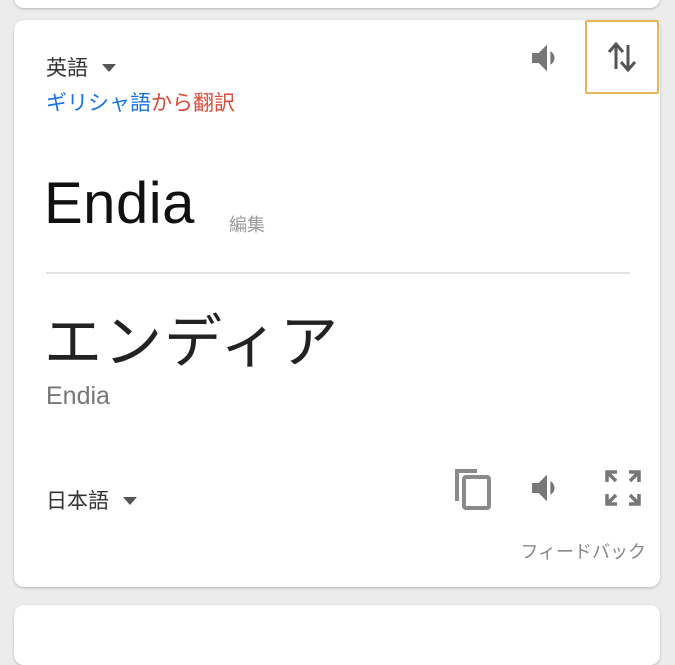 The height and width of the screenshot is (665, 675). I want to click on listen-translation-button, so click(547, 488).